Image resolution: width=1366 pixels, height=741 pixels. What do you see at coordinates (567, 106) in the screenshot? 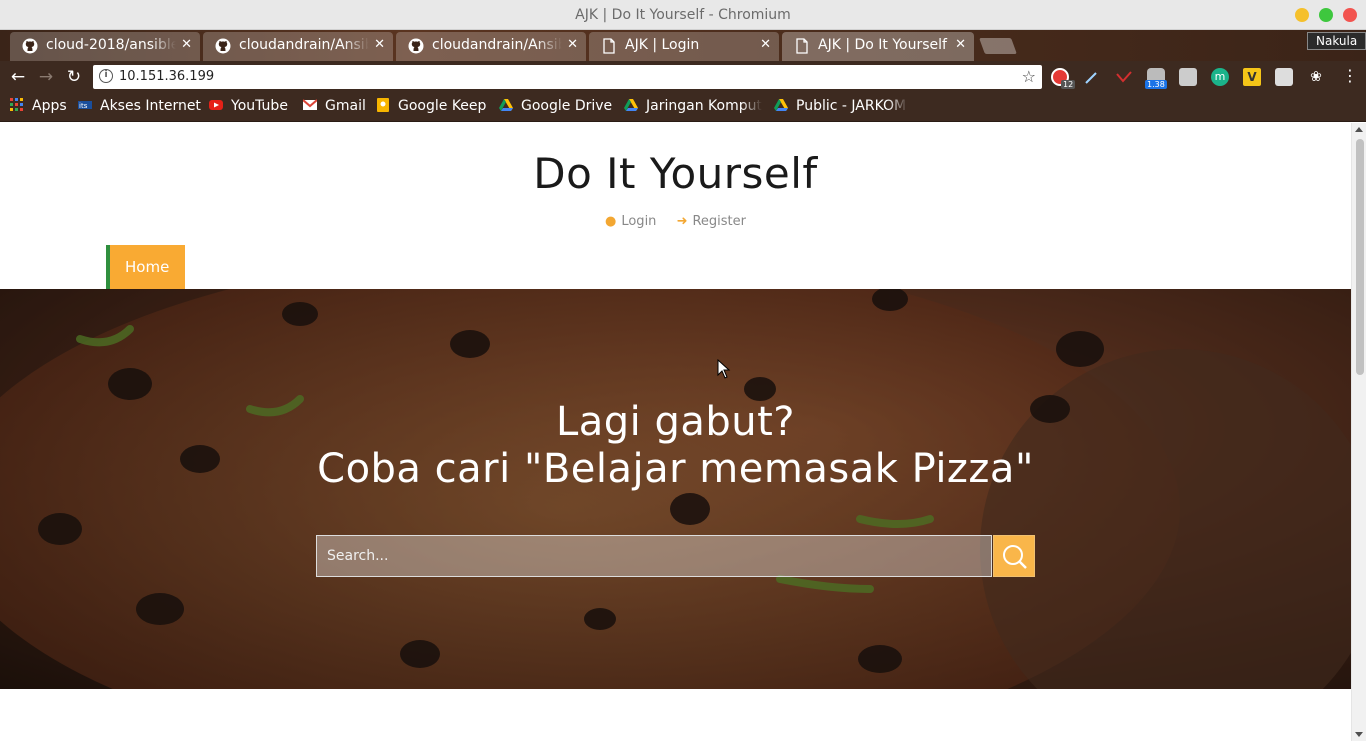
I see `bookmark-label: Google Drive` at bounding box center [567, 106].